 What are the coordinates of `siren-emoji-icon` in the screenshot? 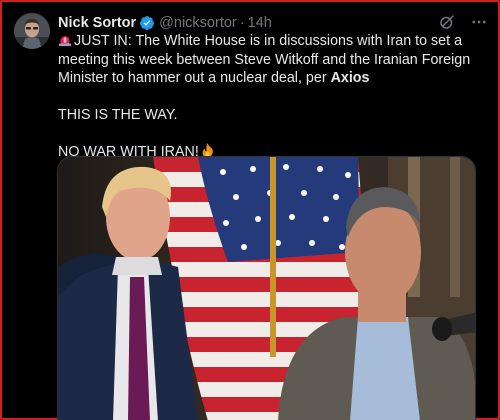 It's located at (65, 41).